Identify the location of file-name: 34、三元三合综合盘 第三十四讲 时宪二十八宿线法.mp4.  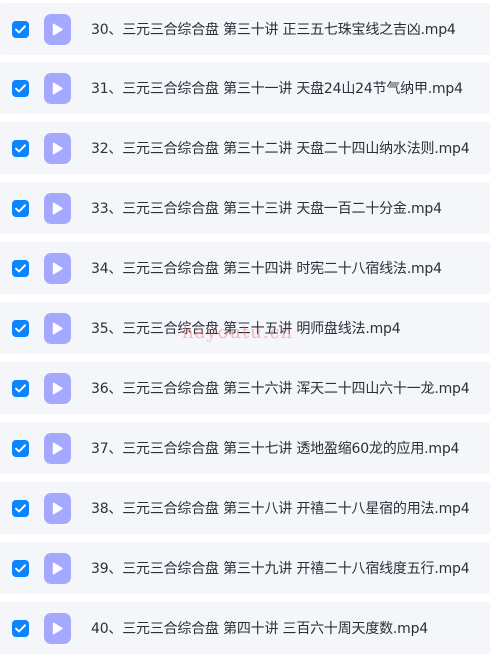
(266, 268).